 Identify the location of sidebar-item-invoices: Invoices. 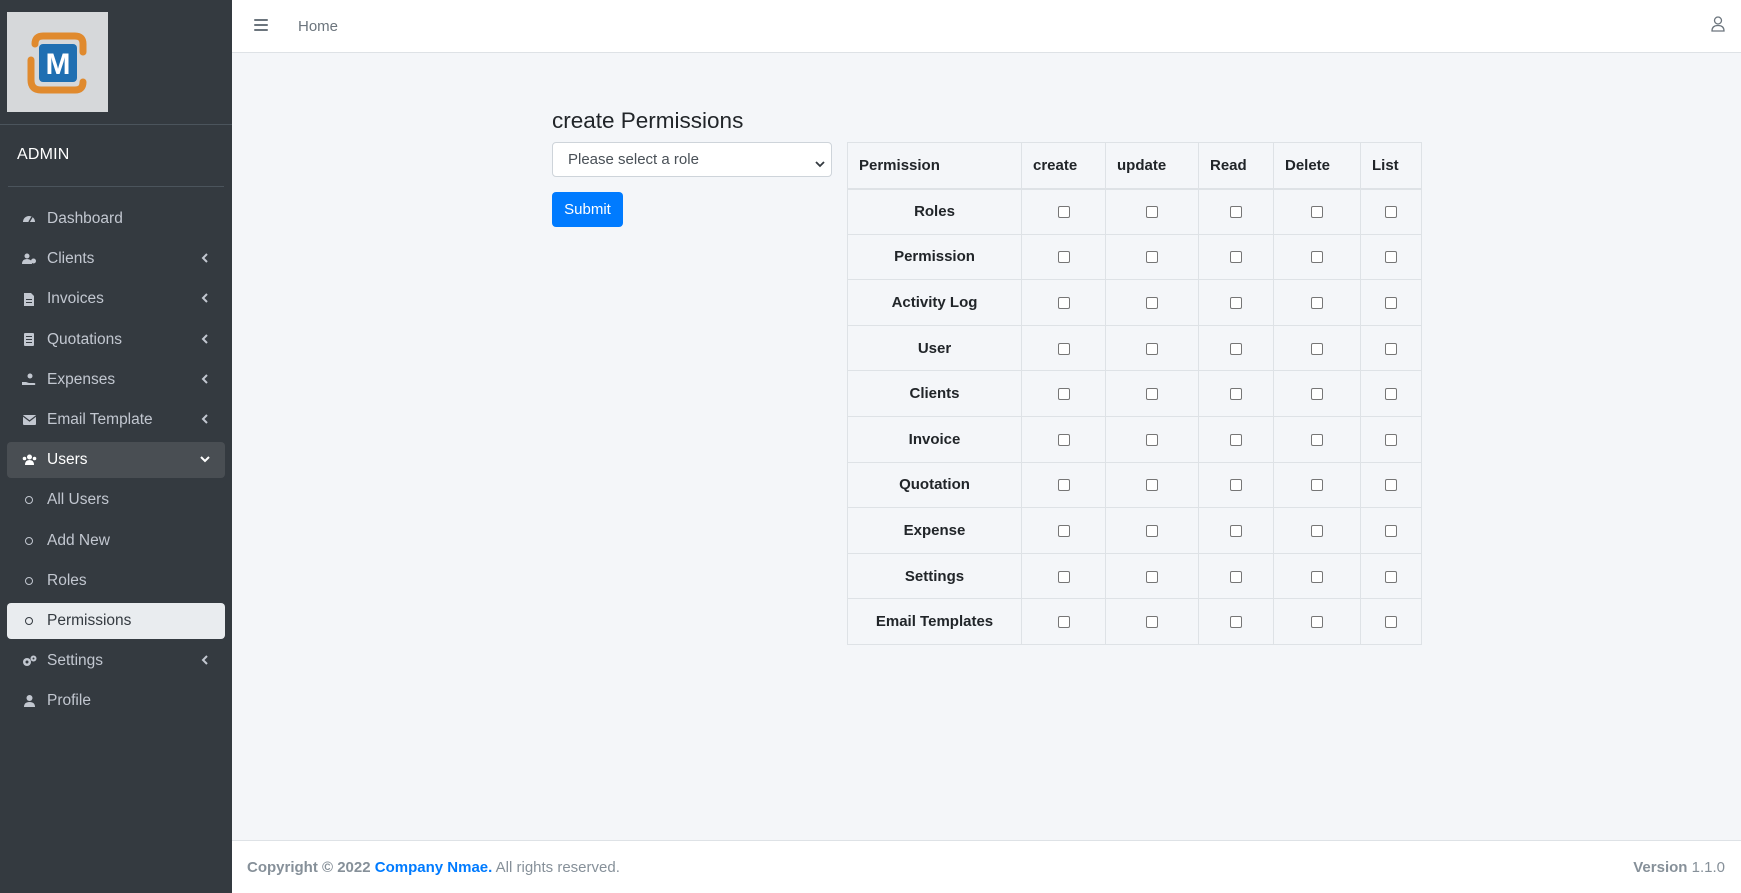
(116, 299).